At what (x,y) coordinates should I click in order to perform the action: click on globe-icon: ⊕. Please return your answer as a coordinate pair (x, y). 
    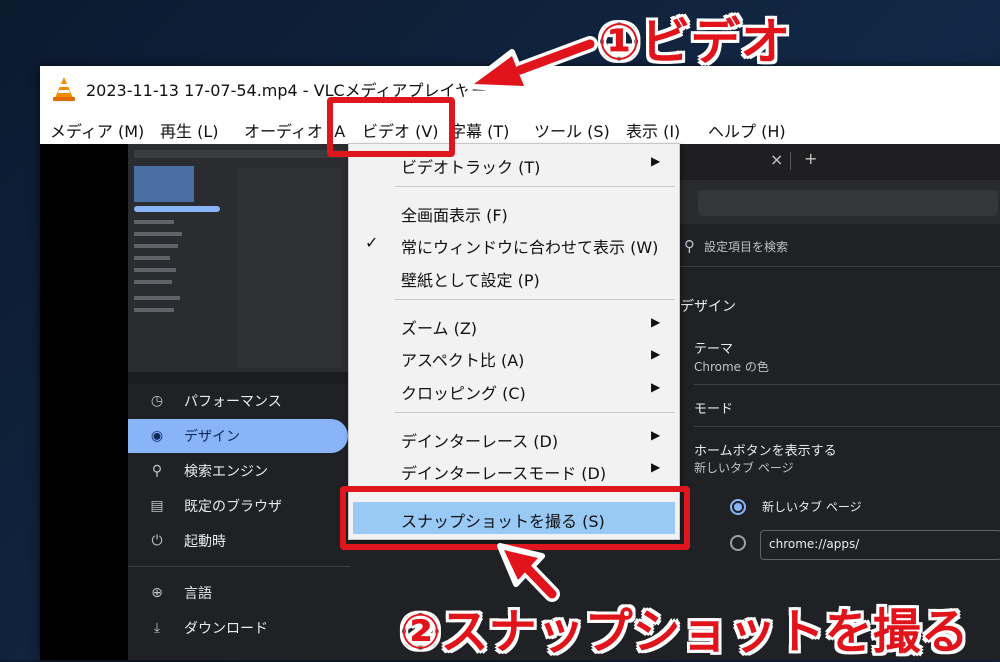
    Looking at the image, I should click on (157, 593).